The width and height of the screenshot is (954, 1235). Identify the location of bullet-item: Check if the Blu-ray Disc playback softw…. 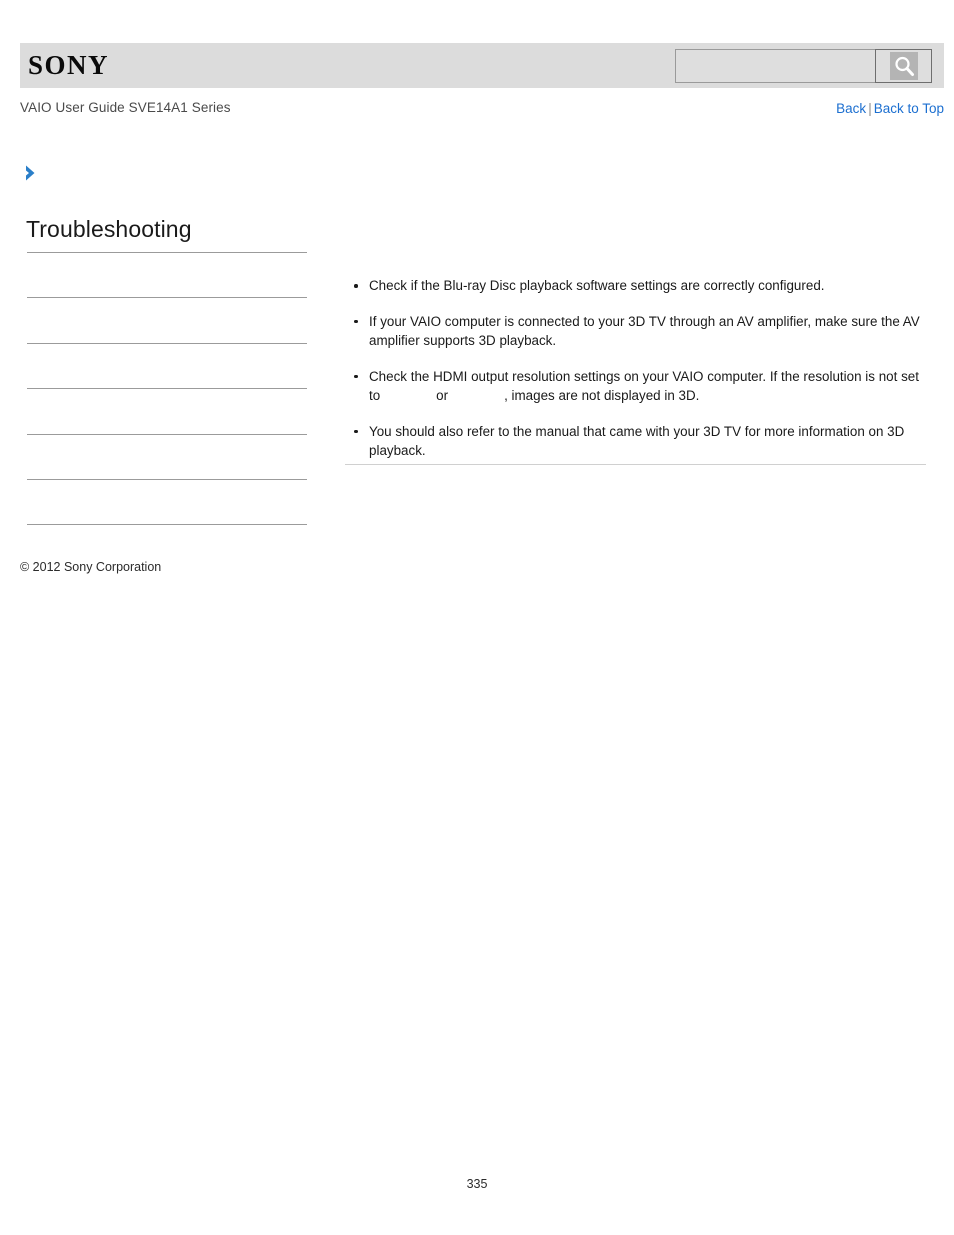
(636, 286).